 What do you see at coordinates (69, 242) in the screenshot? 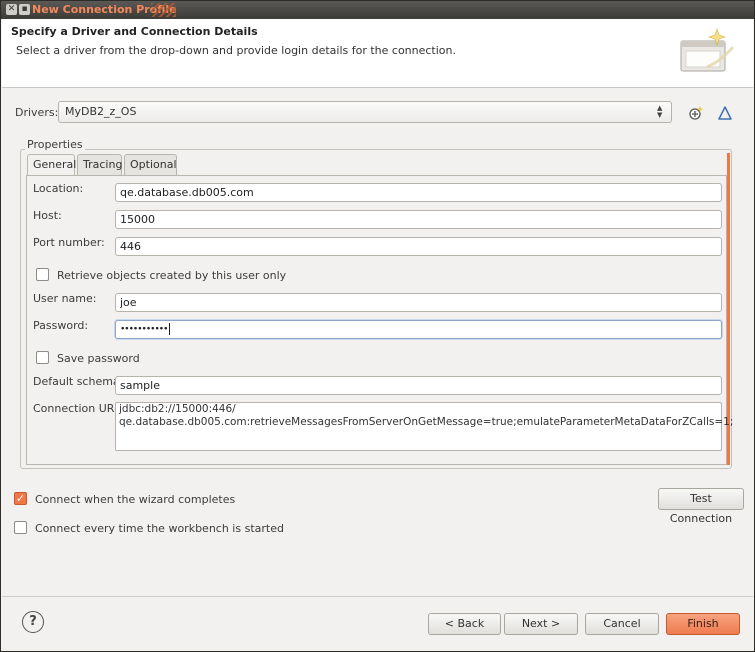
I see `port-label: Port number:` at bounding box center [69, 242].